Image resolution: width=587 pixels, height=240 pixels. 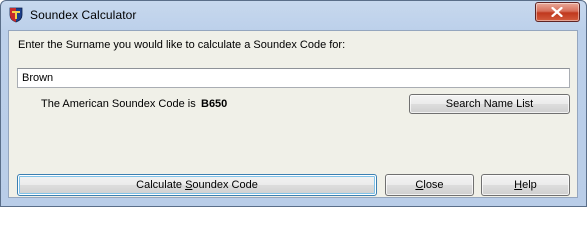 What do you see at coordinates (293, 78) in the screenshot?
I see `surname-input` at bounding box center [293, 78].